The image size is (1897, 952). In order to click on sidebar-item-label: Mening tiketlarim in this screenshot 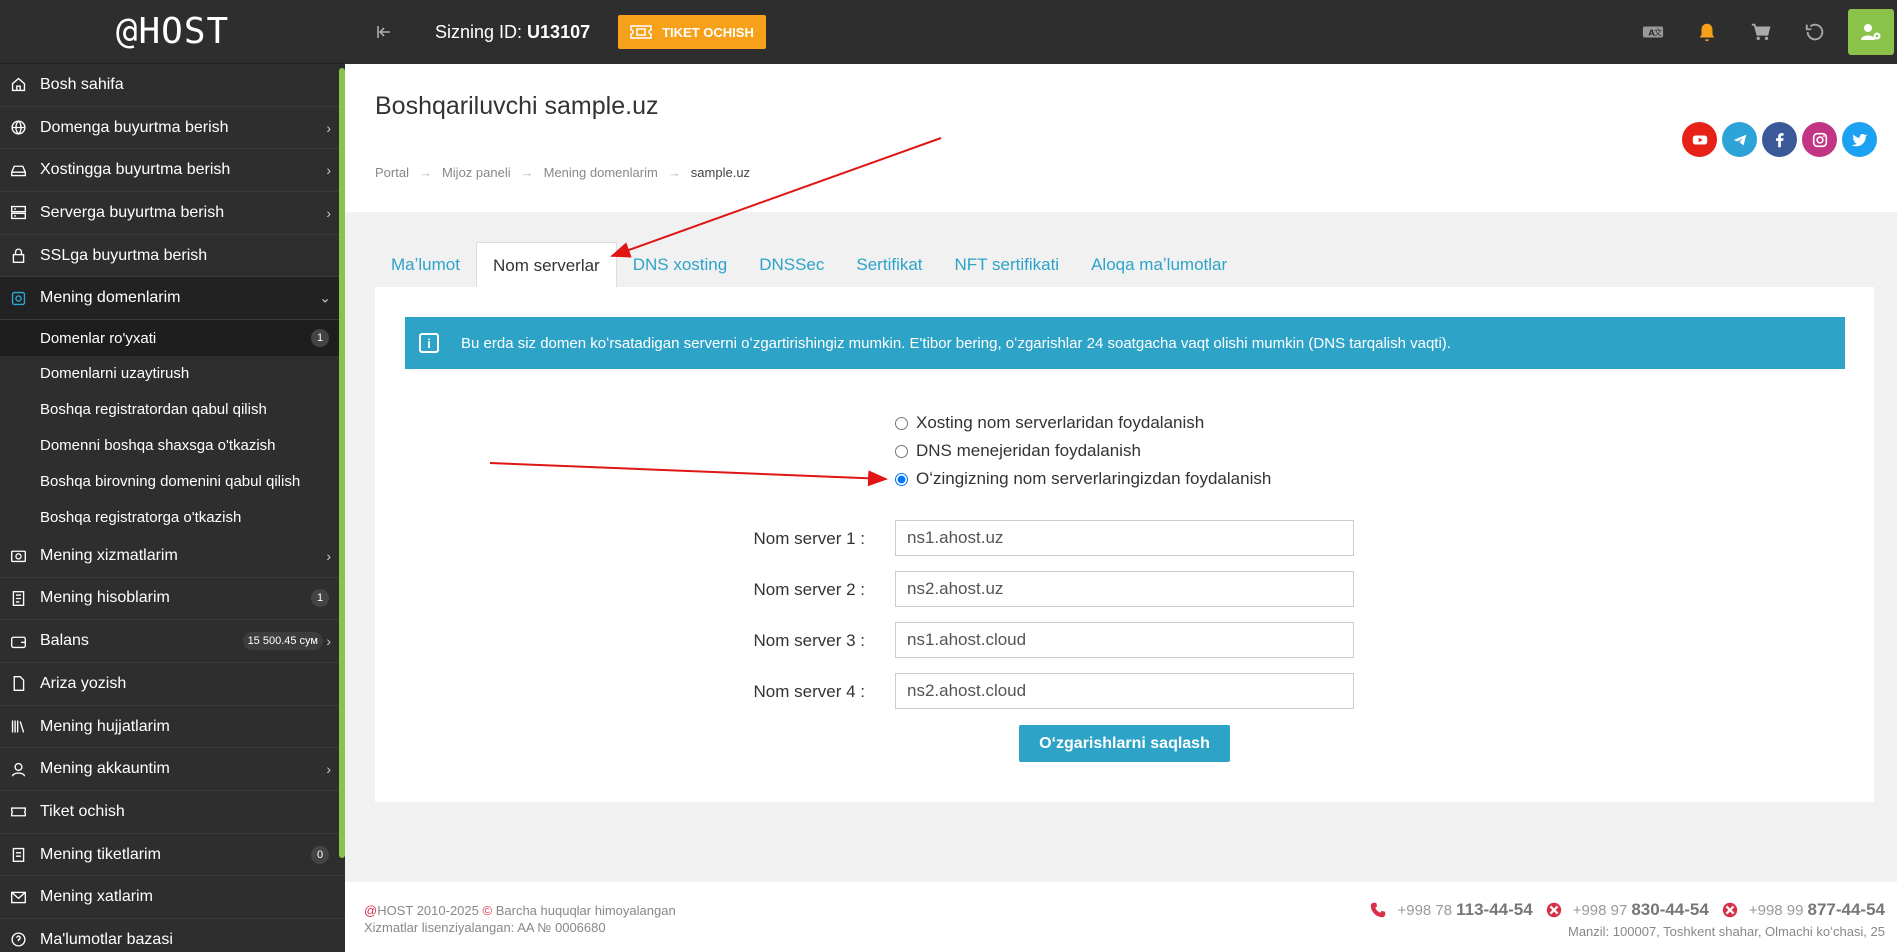, I will do `click(100, 854)`.